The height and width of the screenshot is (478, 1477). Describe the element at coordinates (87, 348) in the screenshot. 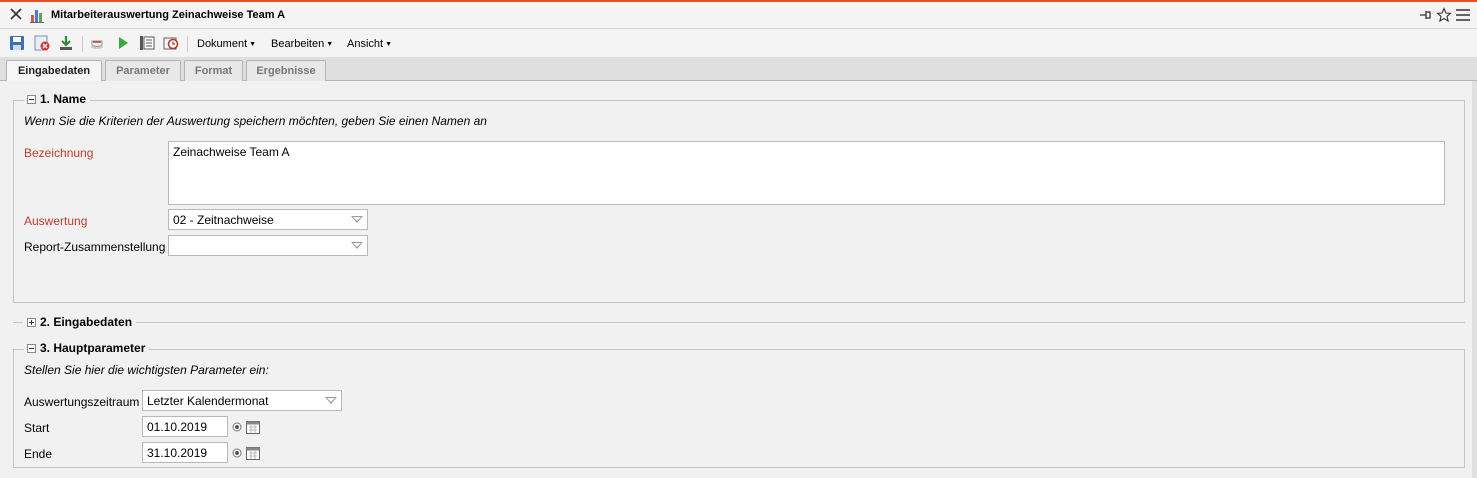

I see `section-hauptparameter-legend: 3. Hauptparameter` at that location.